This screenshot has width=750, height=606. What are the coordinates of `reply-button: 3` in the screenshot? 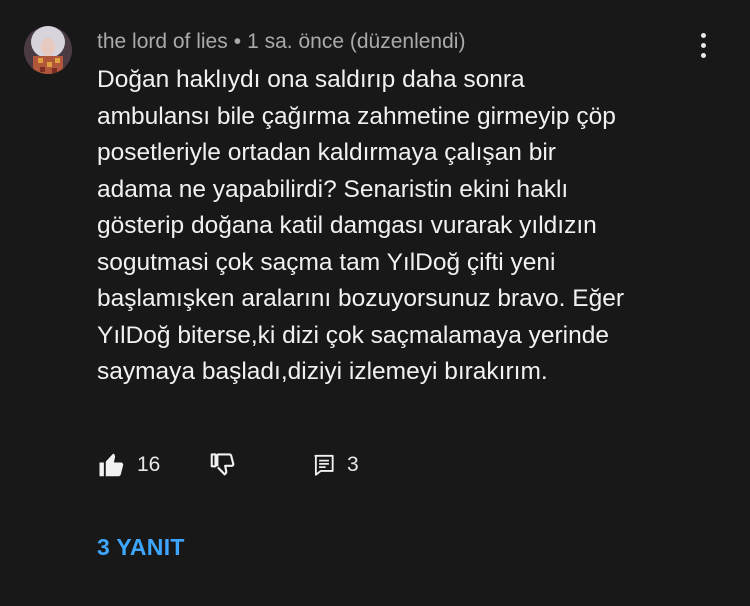 It's located at (335, 465).